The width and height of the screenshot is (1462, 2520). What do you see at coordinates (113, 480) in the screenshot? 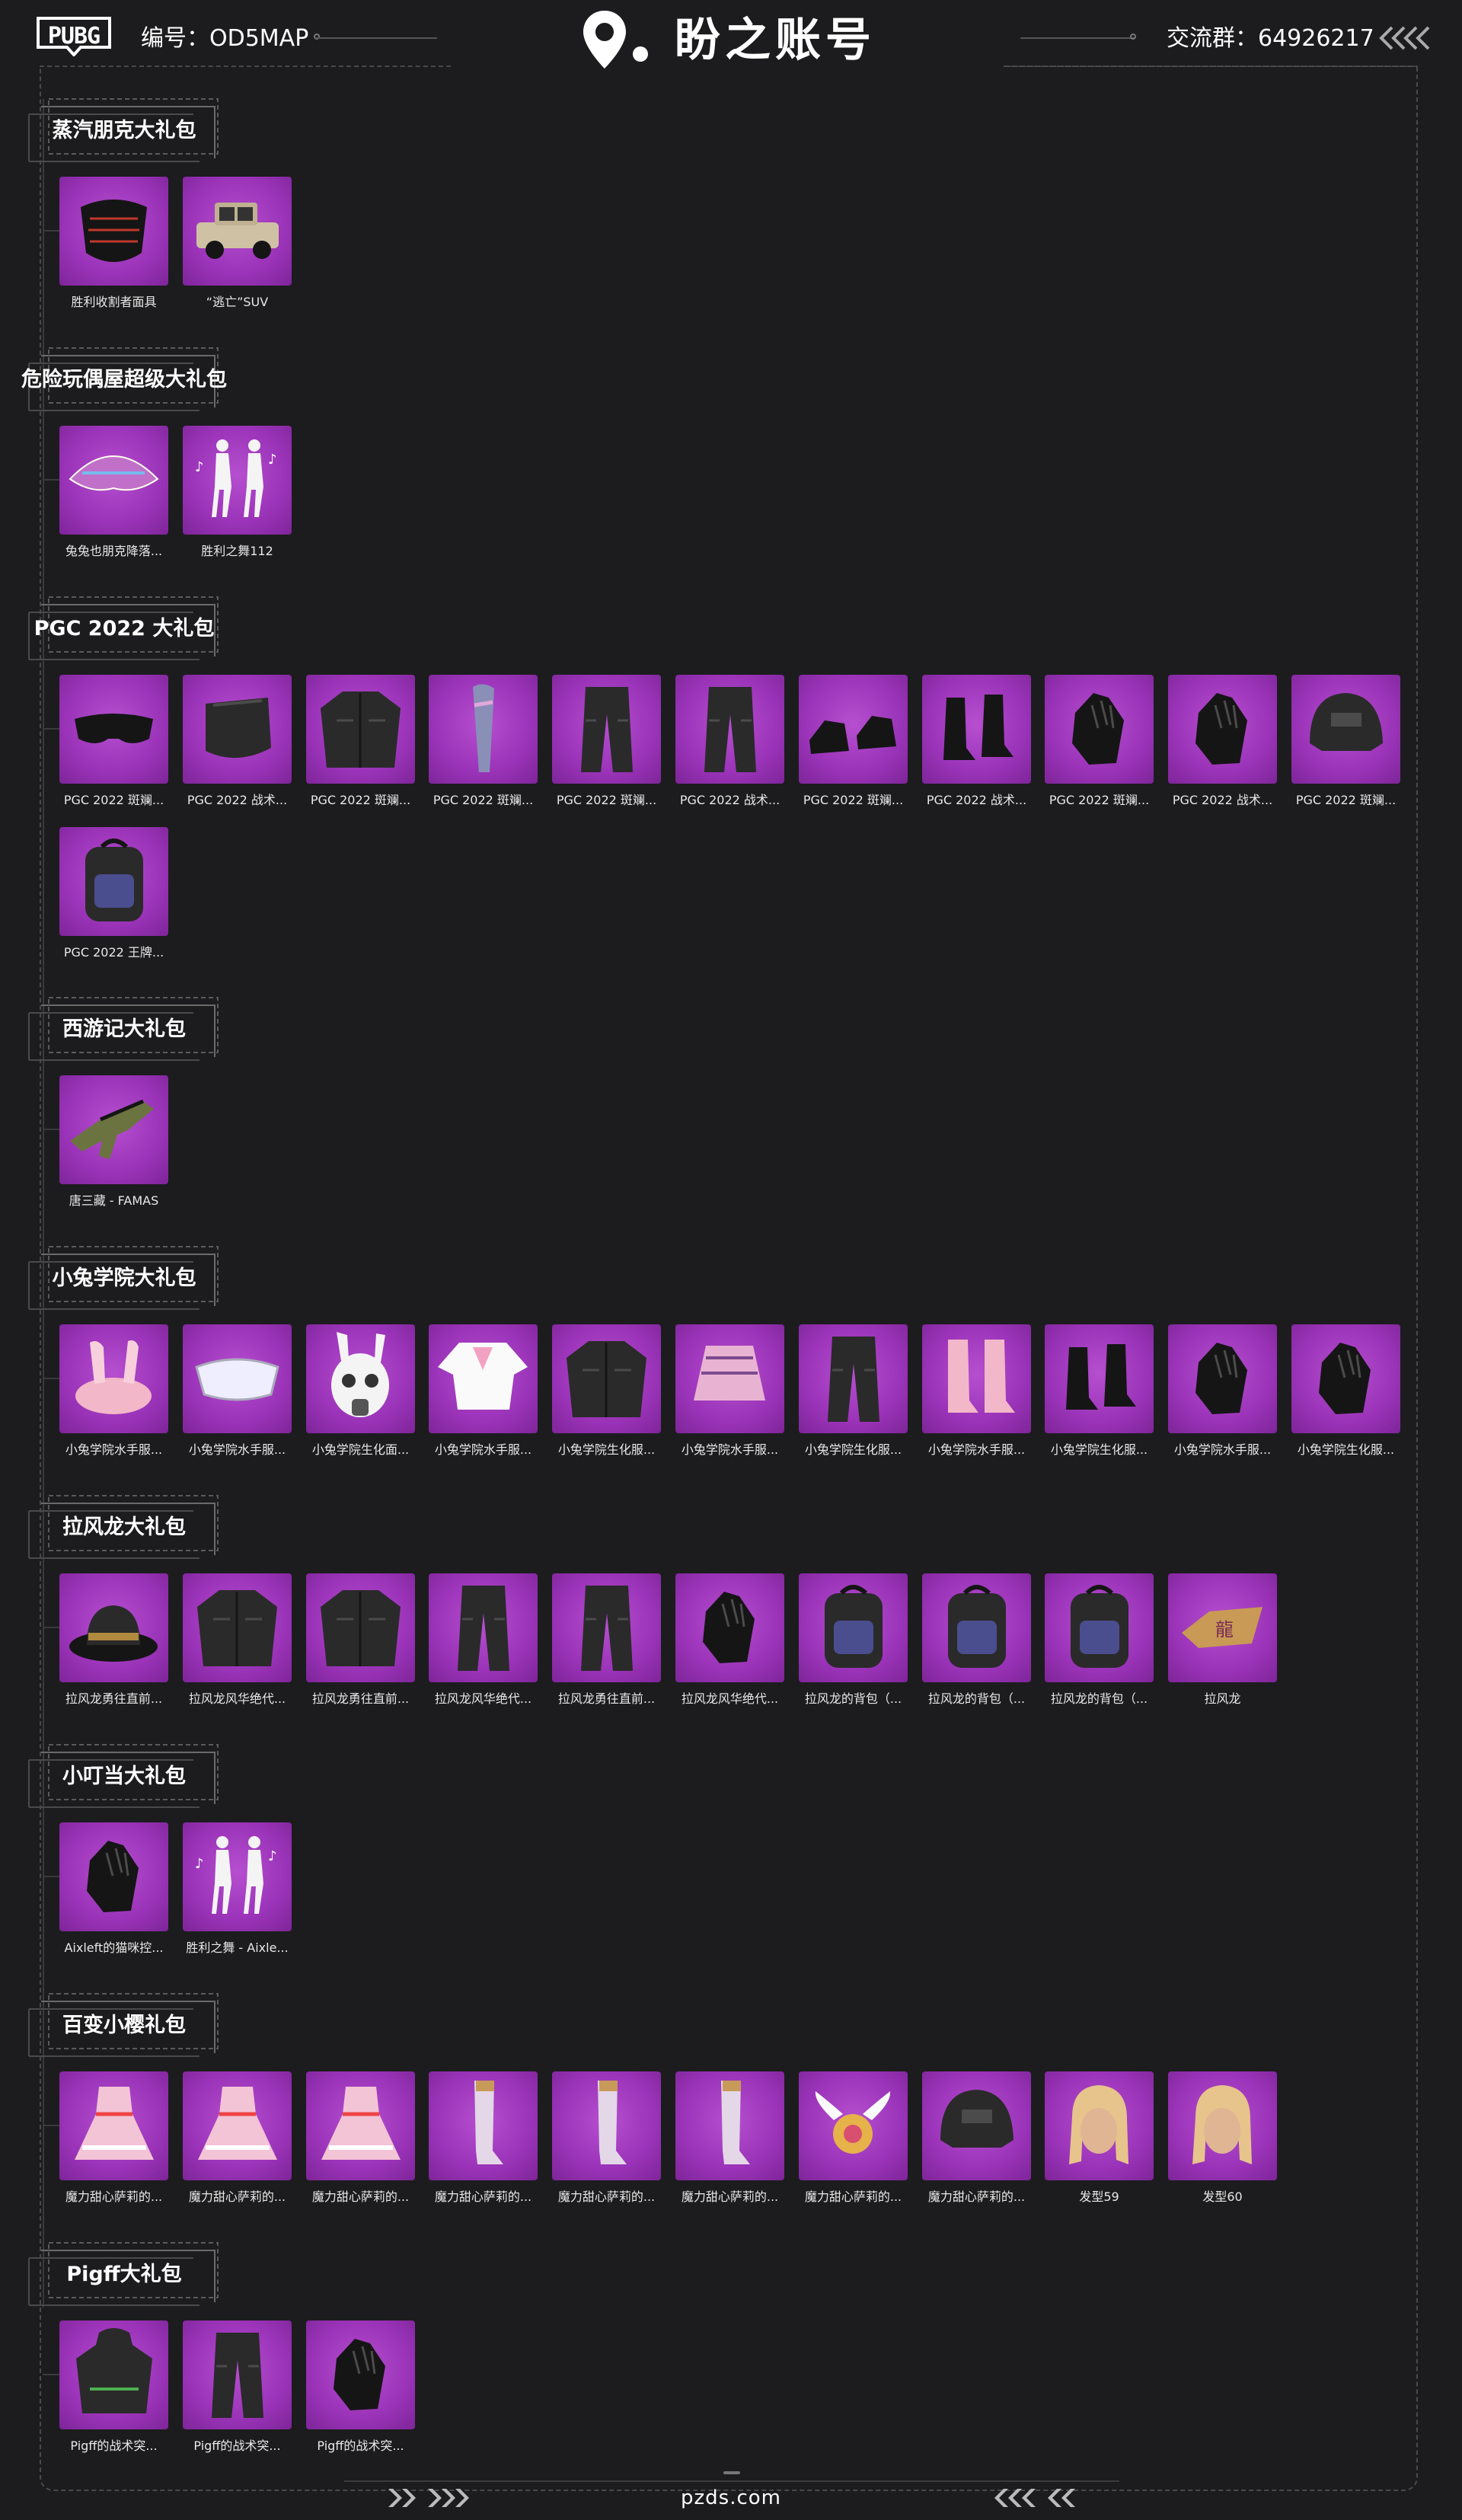
I see `parachute-icon` at bounding box center [113, 480].